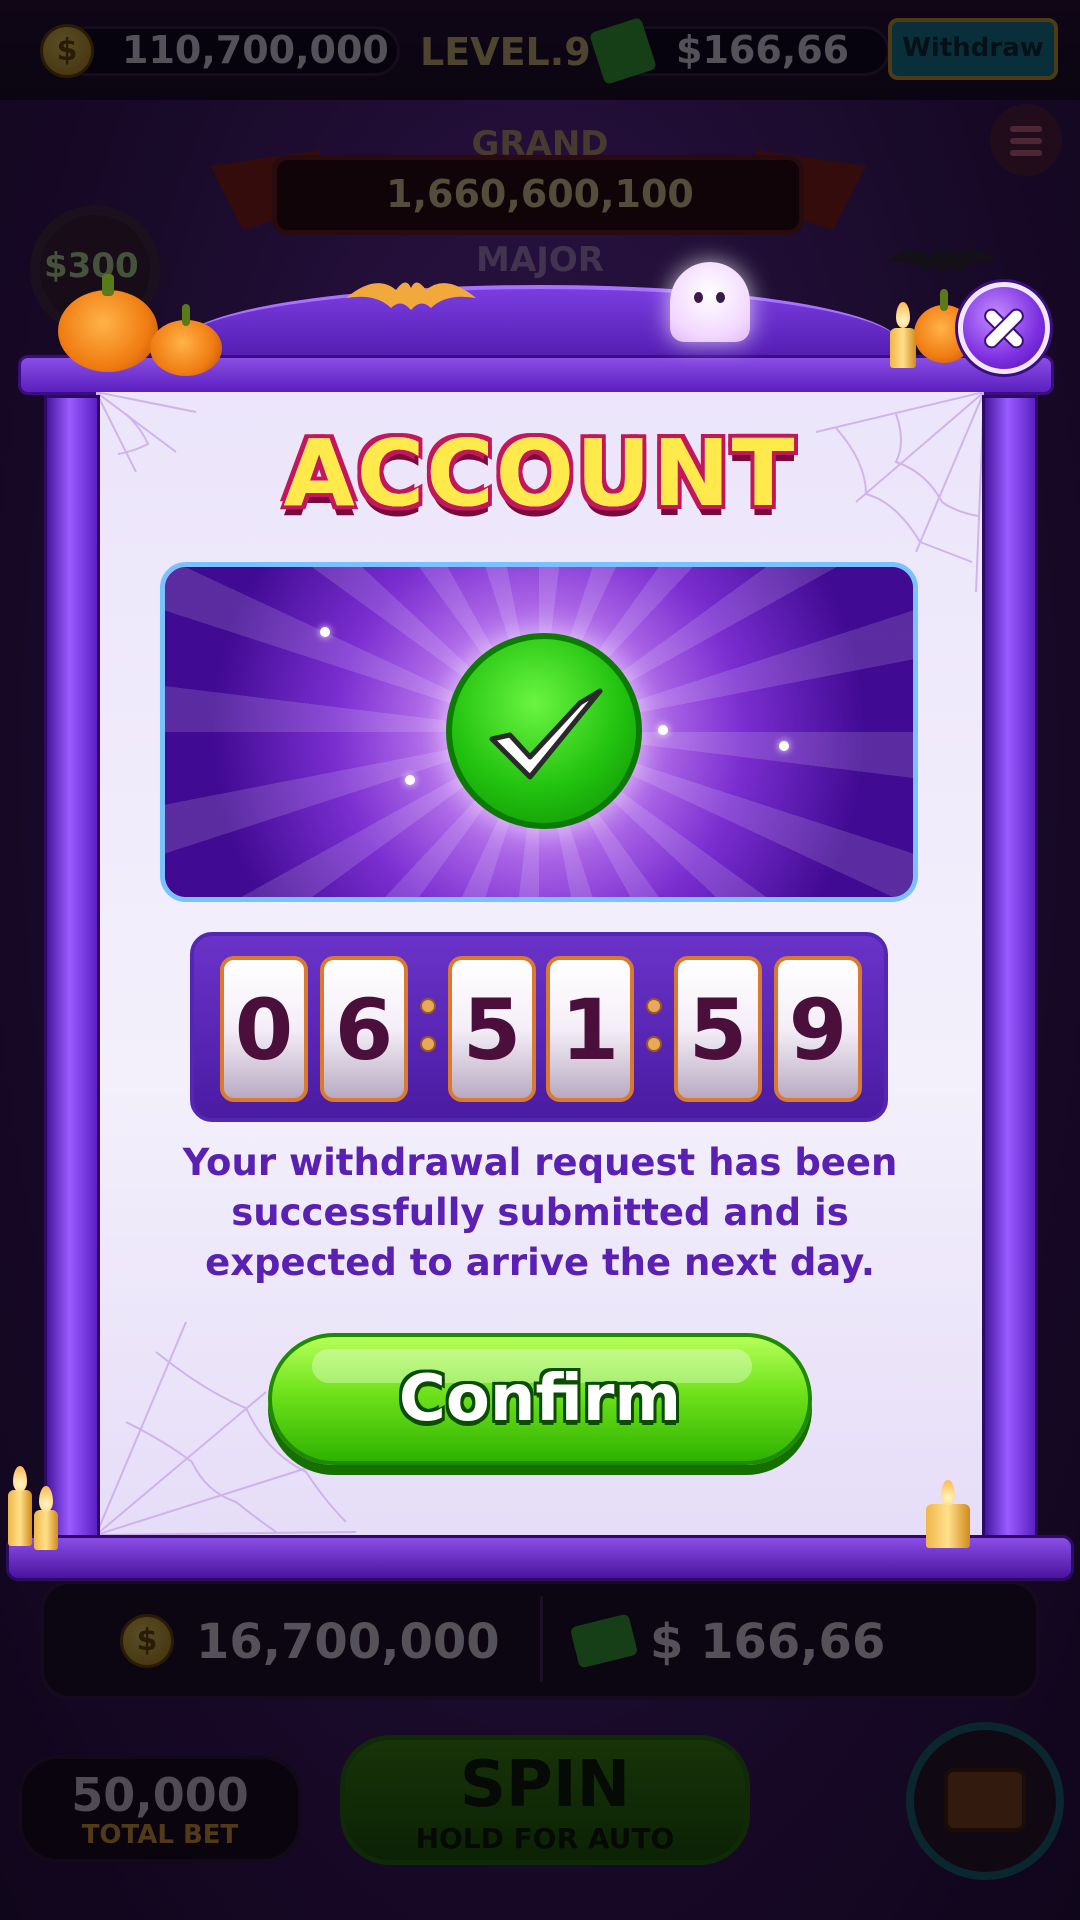 The image size is (1080, 1920). Describe the element at coordinates (1004, 328) in the screenshot. I see `close-button` at that location.